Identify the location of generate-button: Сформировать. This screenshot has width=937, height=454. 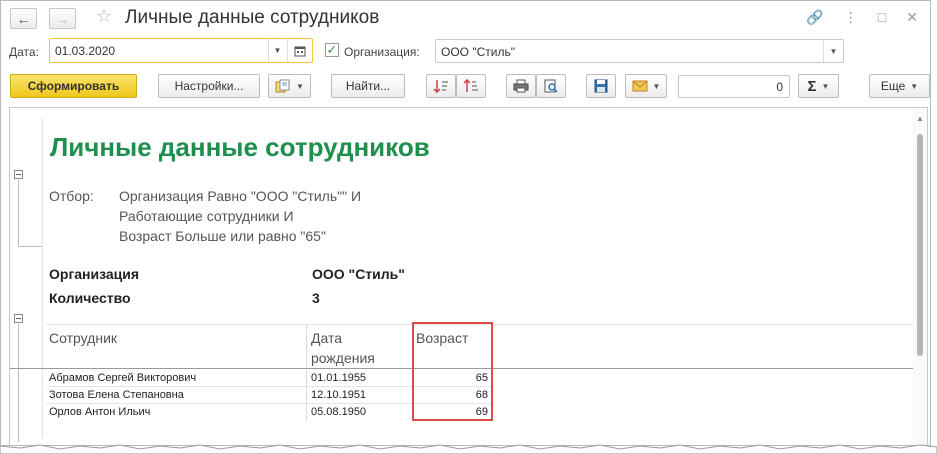
(73, 86).